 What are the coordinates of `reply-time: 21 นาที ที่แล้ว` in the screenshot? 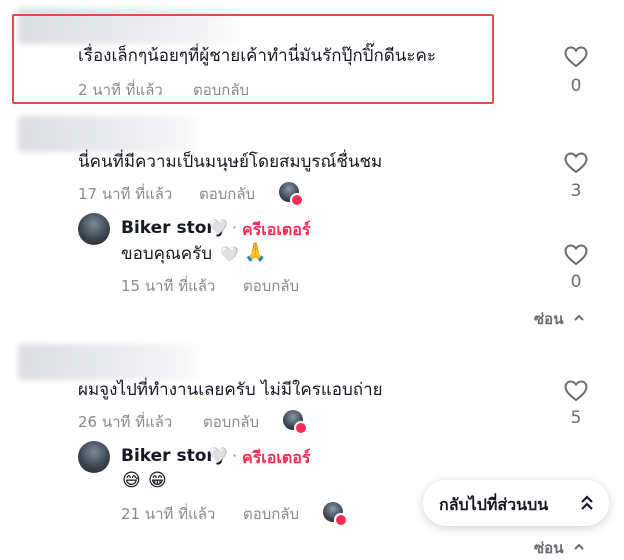 It's located at (168, 514).